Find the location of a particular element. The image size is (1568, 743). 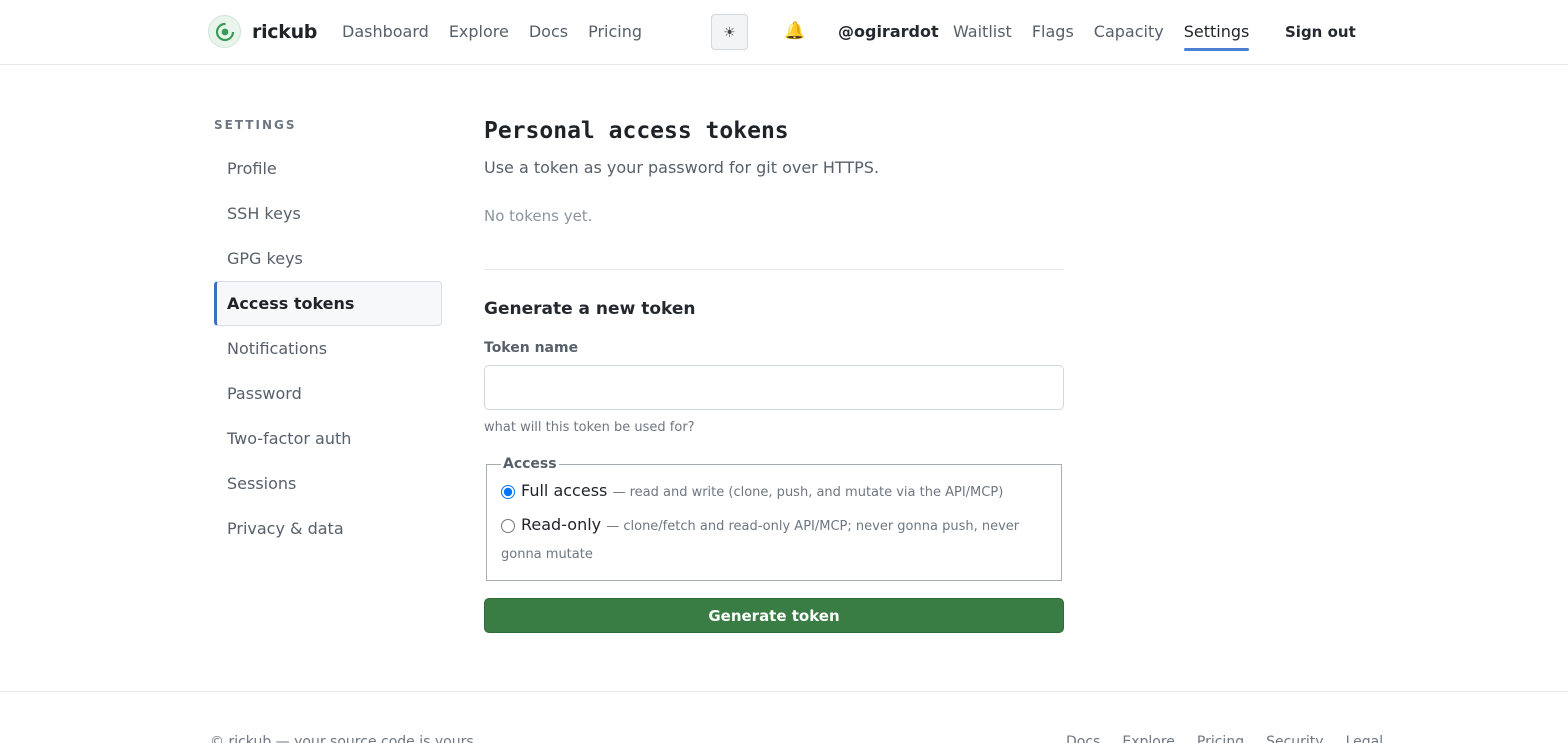

footer-copyright: © rickub — your source code is yours is located at coordinates (342, 738).